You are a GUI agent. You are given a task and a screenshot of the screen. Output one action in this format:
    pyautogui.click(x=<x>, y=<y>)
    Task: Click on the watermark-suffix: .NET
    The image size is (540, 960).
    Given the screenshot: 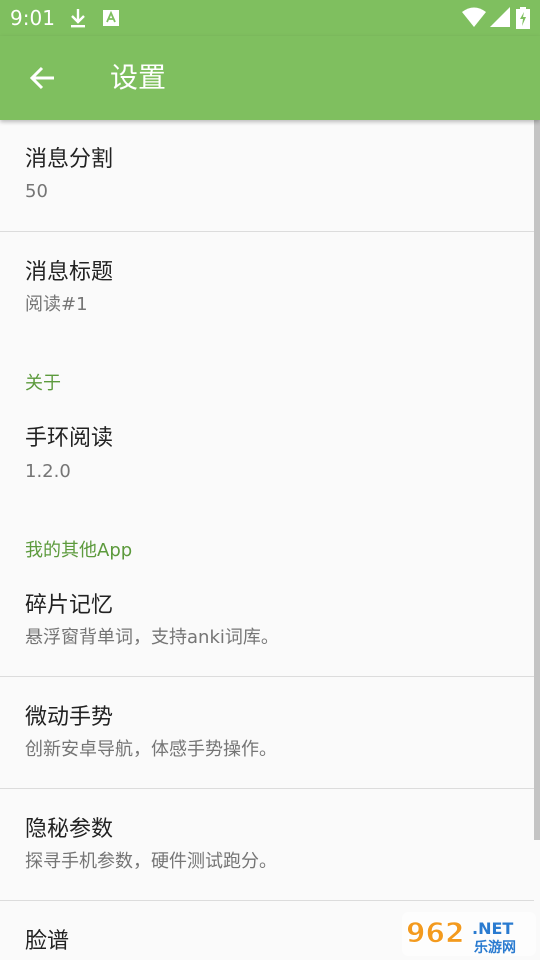 What is the action you would take?
    pyautogui.click(x=492, y=928)
    